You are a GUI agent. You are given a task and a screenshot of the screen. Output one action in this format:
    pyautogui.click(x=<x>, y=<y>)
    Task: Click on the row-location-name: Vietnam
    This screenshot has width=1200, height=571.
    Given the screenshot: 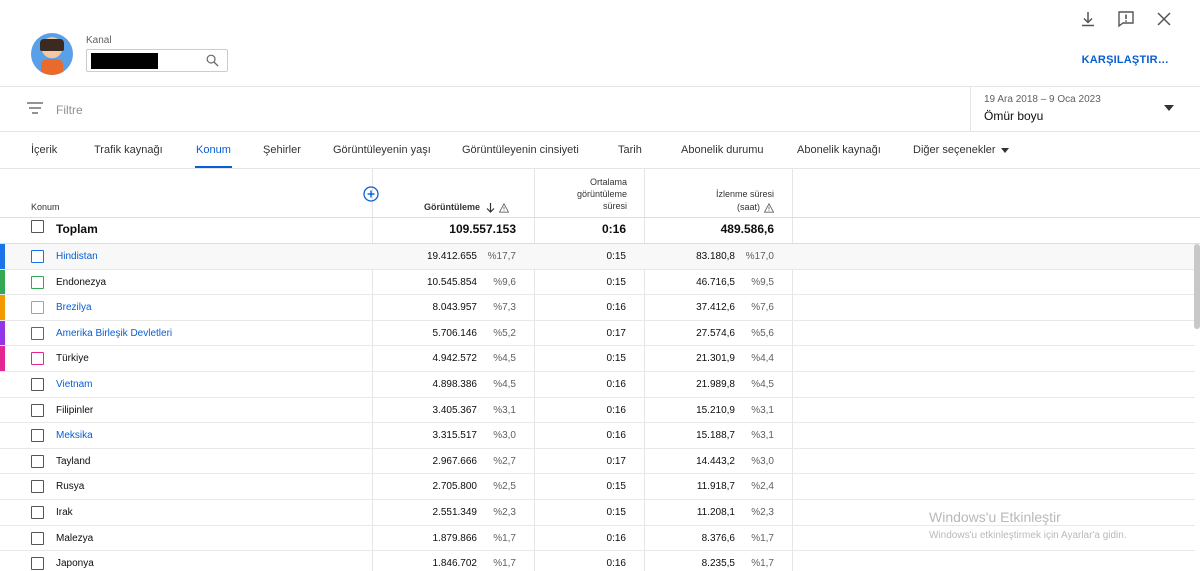 What is the action you would take?
    pyautogui.click(x=74, y=384)
    